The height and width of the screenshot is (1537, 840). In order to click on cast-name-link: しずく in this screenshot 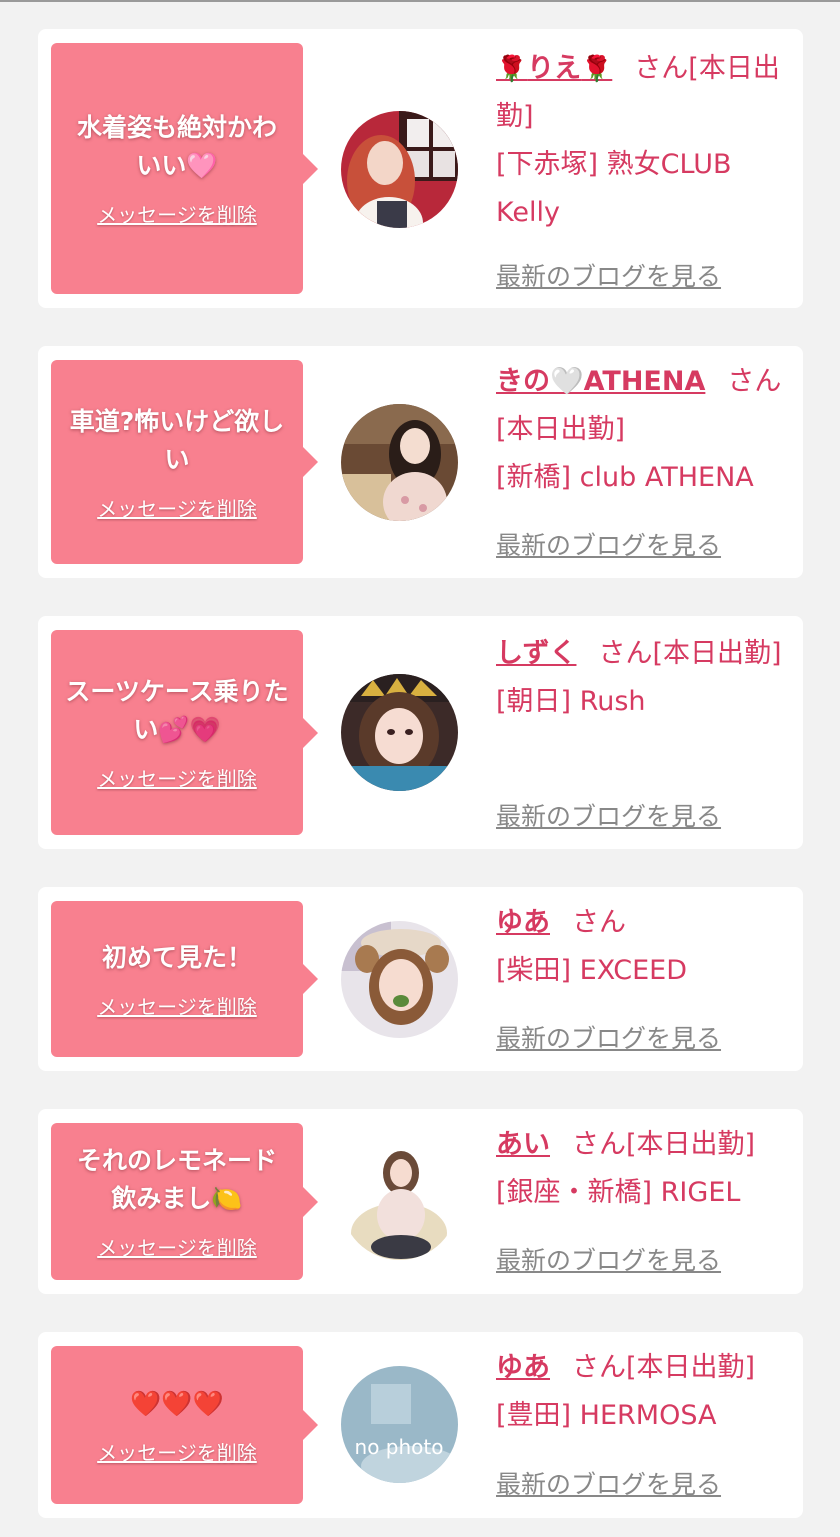, I will do `click(536, 653)`.